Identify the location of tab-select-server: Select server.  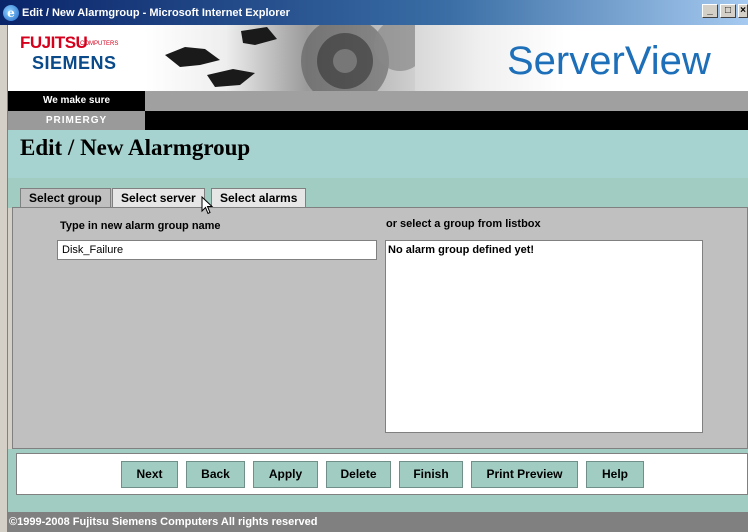
(158, 198).